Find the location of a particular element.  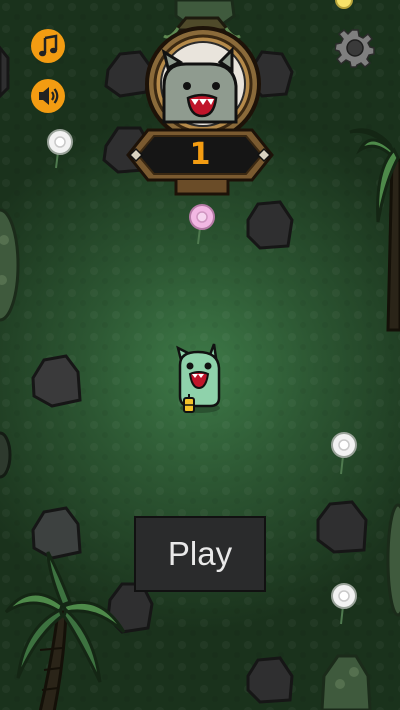

player-monster is located at coordinates (198, 378).